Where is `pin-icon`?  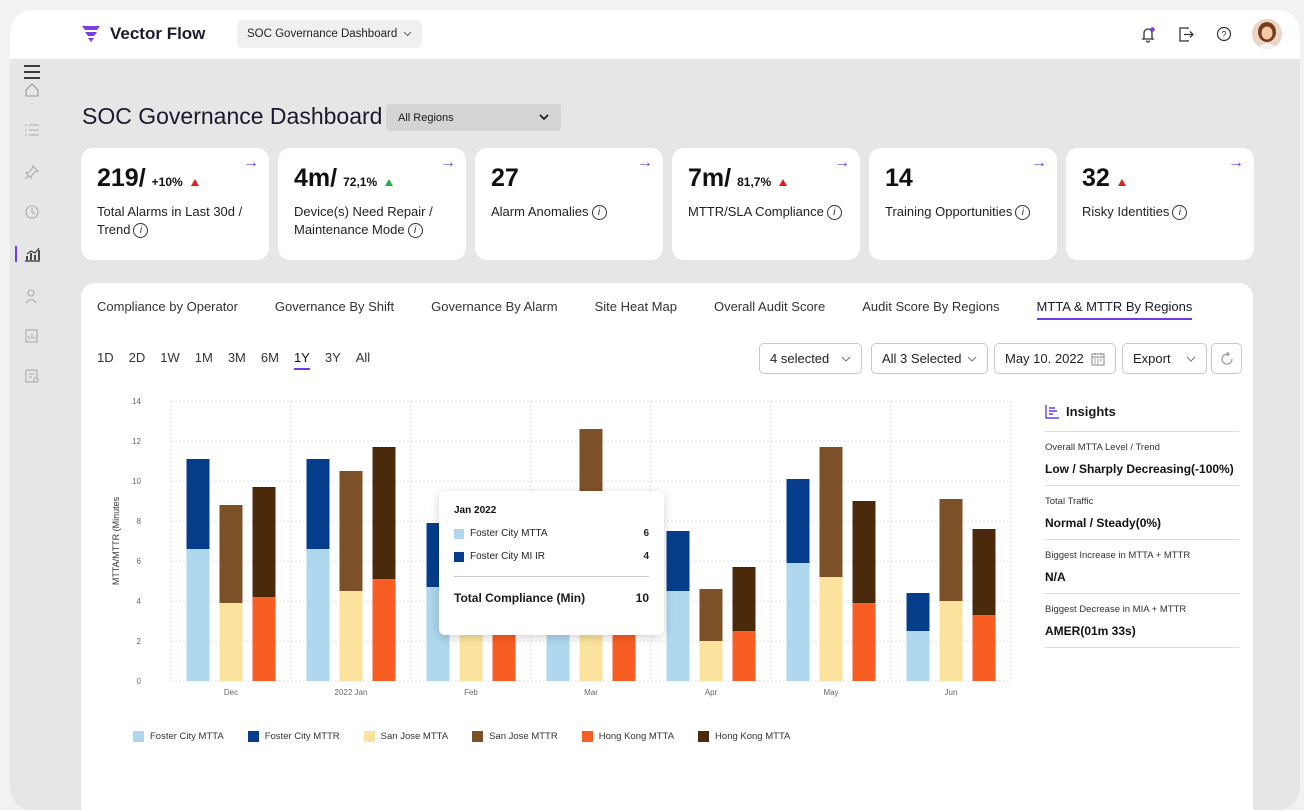 pin-icon is located at coordinates (32, 172).